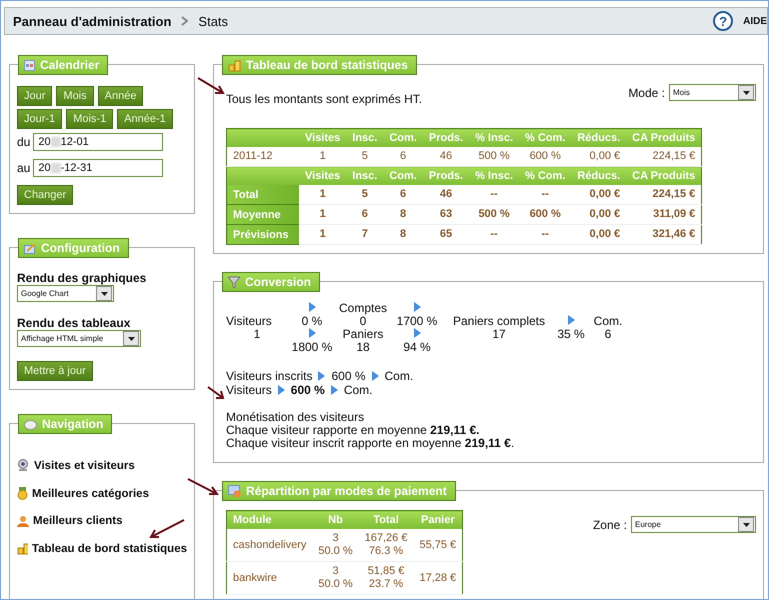  What do you see at coordinates (73, 248) in the screenshot?
I see `panel-title: Configuration` at bounding box center [73, 248].